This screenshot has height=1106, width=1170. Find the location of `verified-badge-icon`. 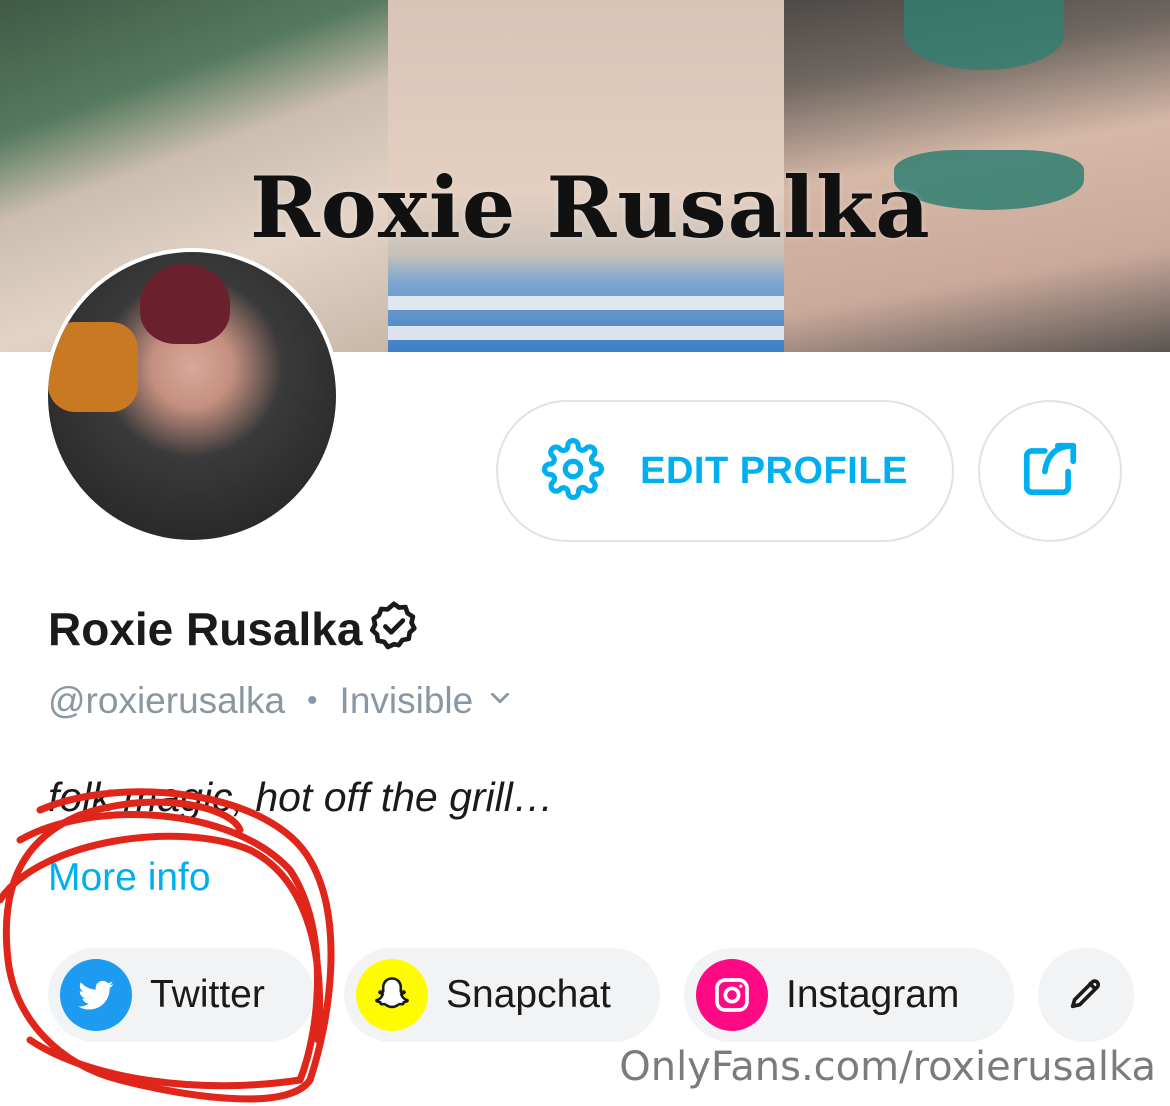

verified-badge-icon is located at coordinates (394, 628).